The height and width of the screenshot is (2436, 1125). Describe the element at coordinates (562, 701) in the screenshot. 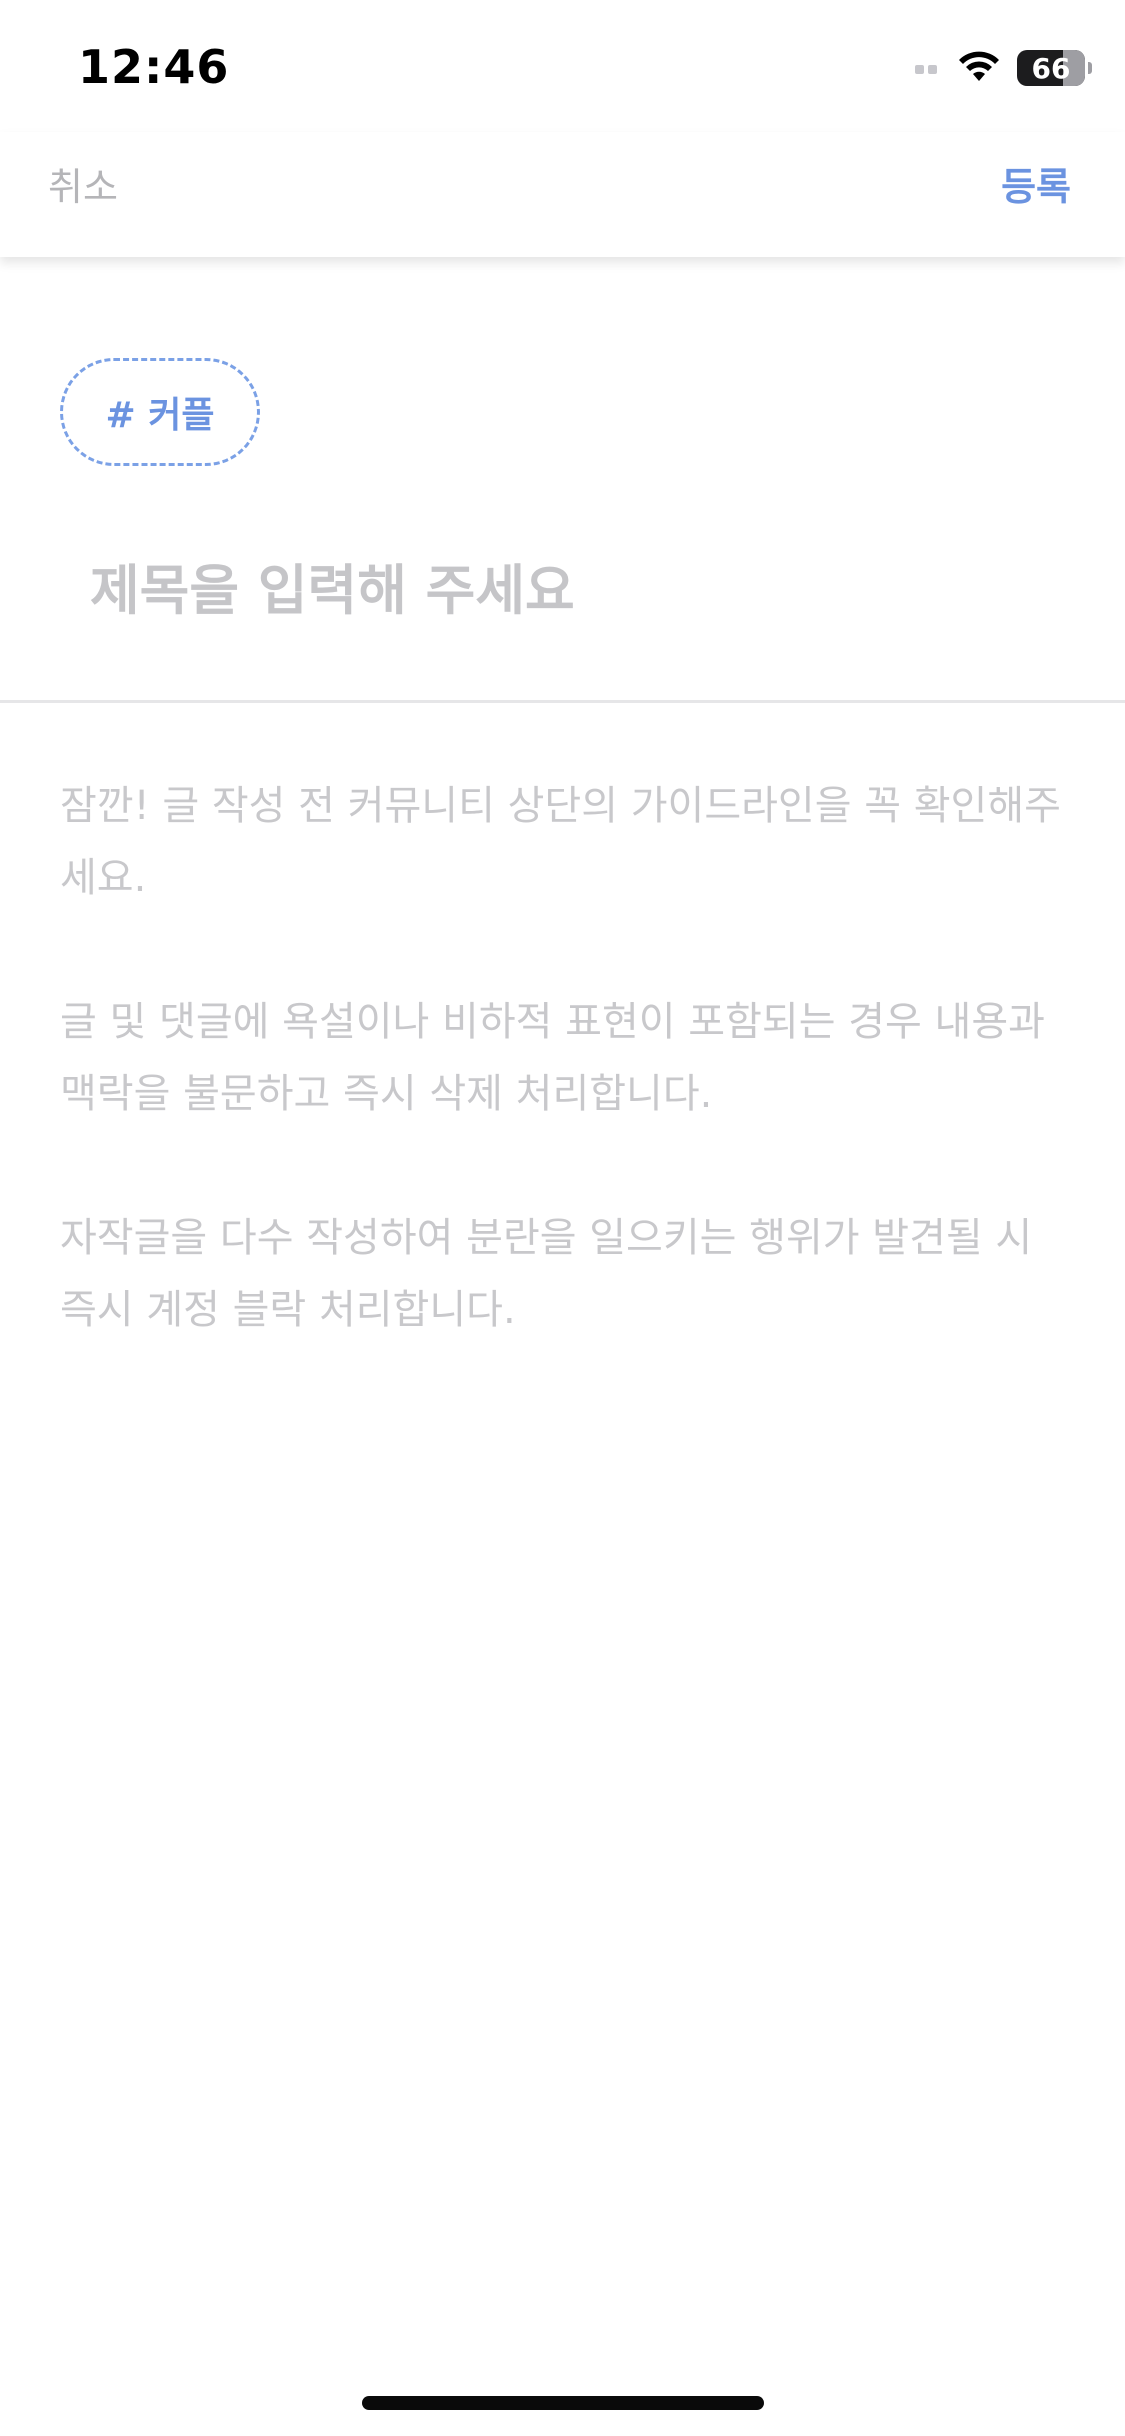

I see `divider` at that location.